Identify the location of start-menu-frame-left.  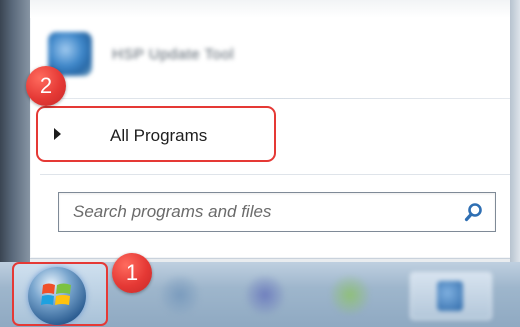
(15, 131).